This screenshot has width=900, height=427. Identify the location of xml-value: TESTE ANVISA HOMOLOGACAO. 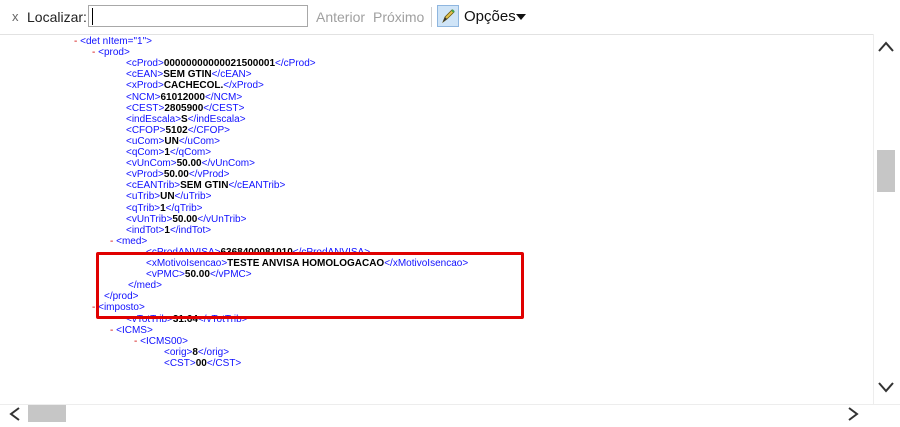
(306, 263).